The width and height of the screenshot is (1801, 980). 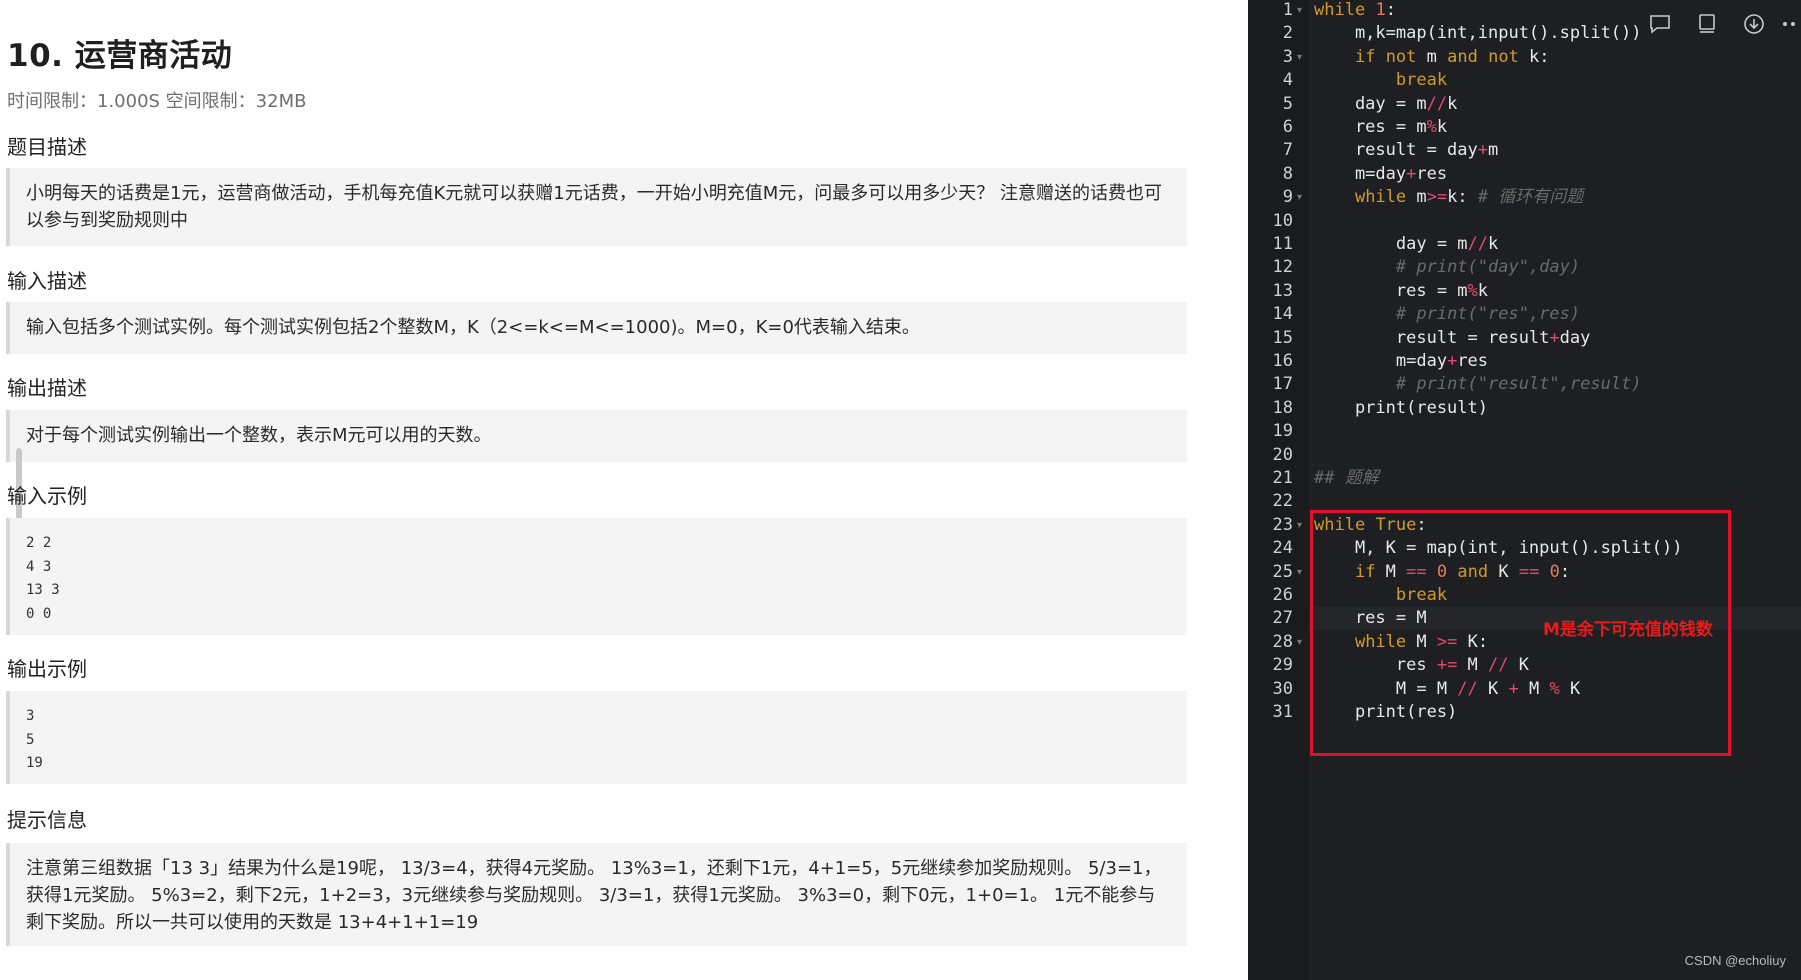 What do you see at coordinates (1282, 665) in the screenshot?
I see `line-number: 29` at bounding box center [1282, 665].